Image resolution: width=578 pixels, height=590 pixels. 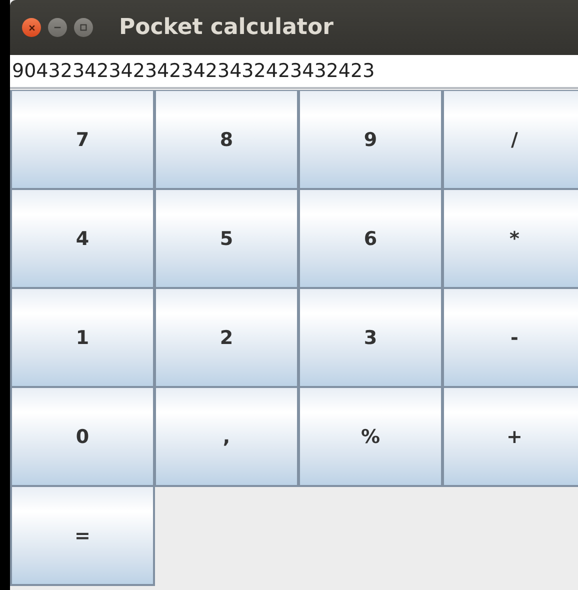 I want to click on calculator-key: /, so click(x=510, y=140).